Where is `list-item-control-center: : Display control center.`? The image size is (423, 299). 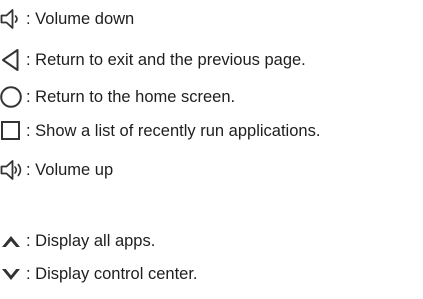
list-item-control-center: : Display control center. is located at coordinates (99, 274).